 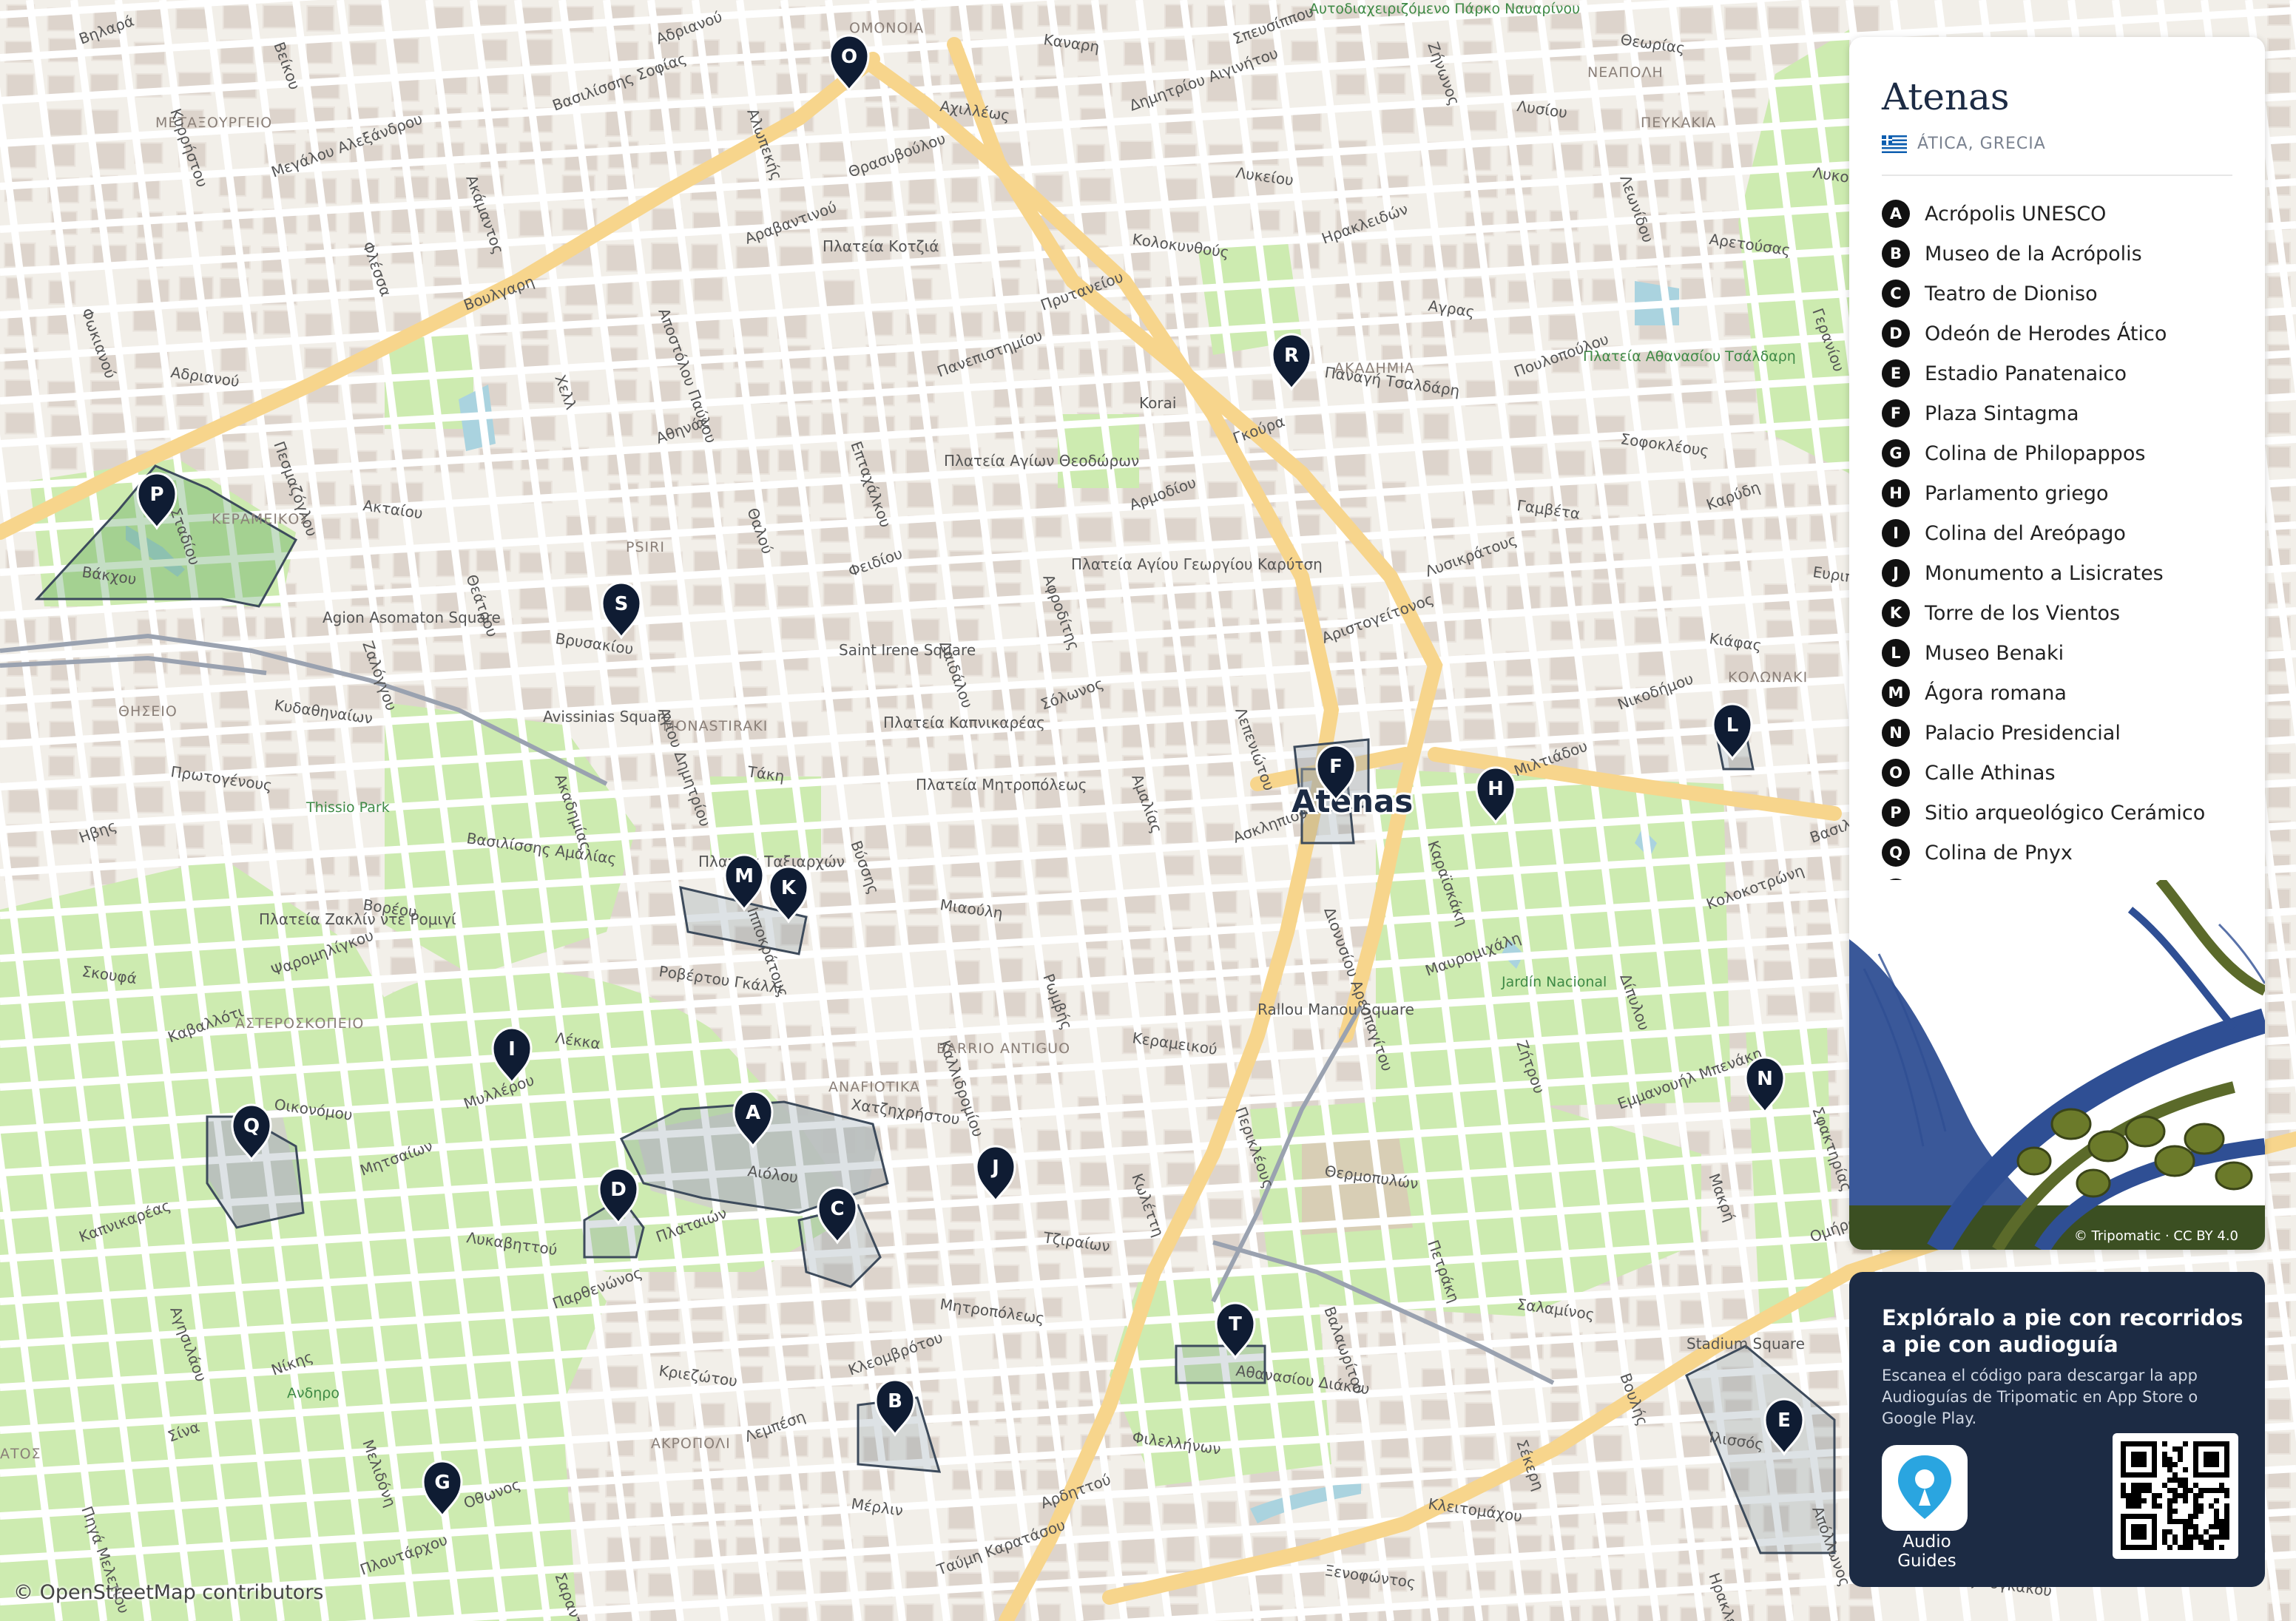 What do you see at coordinates (607, 716) in the screenshot?
I see `svg-text: Avissinias Square` at bounding box center [607, 716].